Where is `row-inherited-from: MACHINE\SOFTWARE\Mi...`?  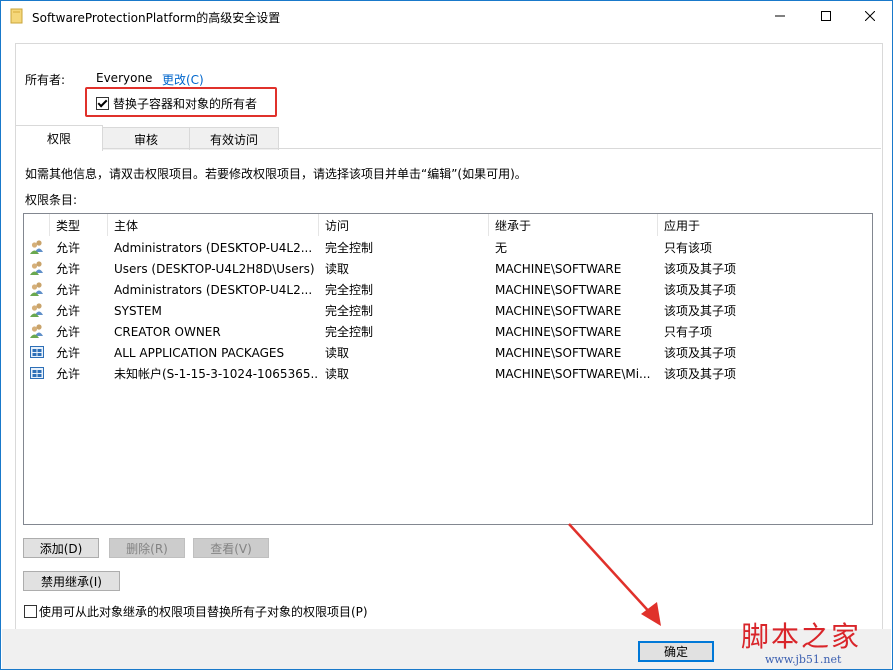 row-inherited-from: MACHINE\SOFTWARE\Mi... is located at coordinates (573, 373).